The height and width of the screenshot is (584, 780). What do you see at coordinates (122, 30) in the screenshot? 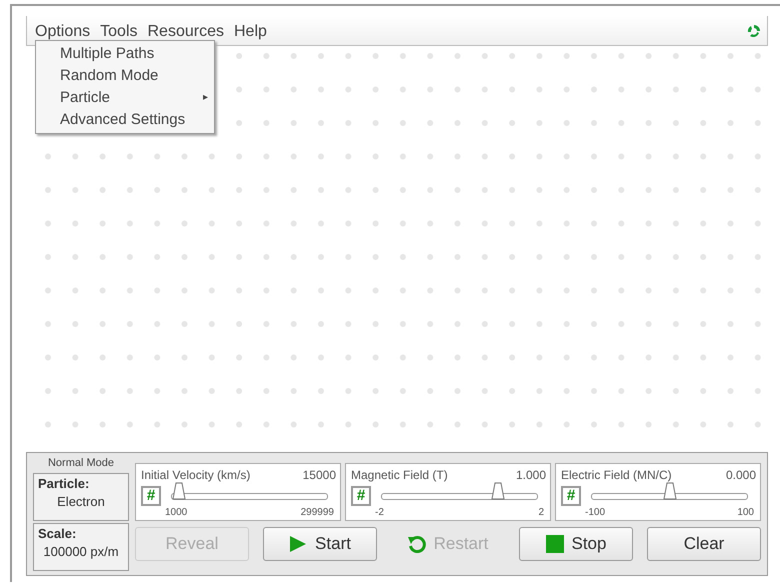
I see `menu-item: Tools` at bounding box center [122, 30].